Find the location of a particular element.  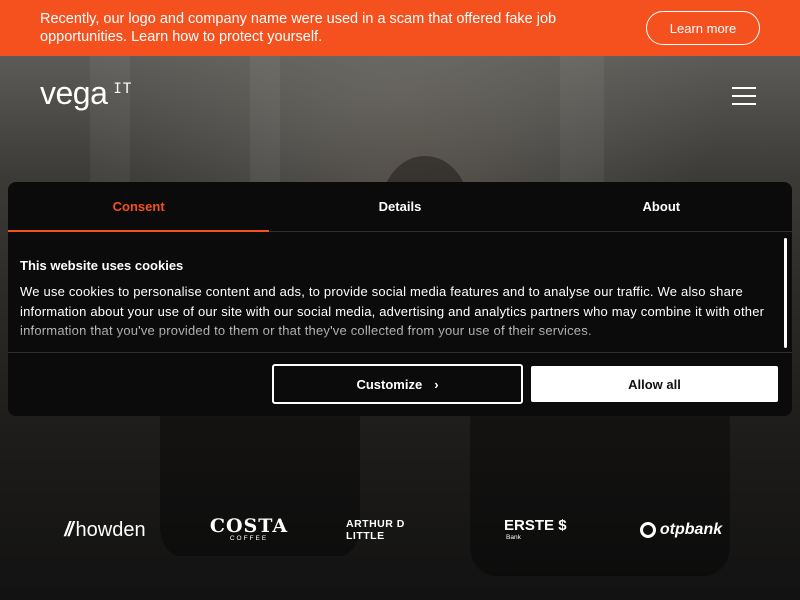

costa-name: COSTA is located at coordinates (249, 526).